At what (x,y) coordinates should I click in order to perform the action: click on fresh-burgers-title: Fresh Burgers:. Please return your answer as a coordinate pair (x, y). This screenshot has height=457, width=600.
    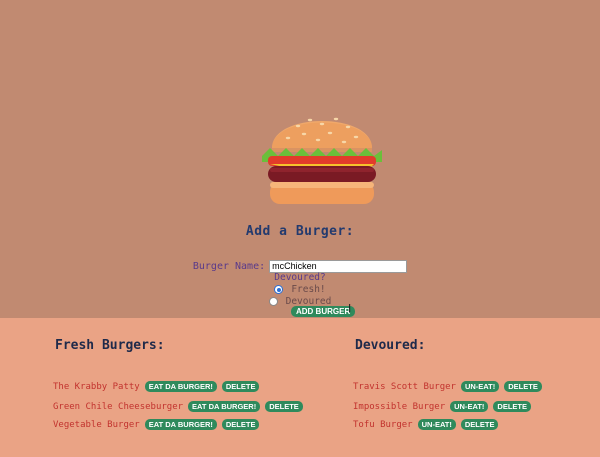
    Looking at the image, I should click on (110, 345).